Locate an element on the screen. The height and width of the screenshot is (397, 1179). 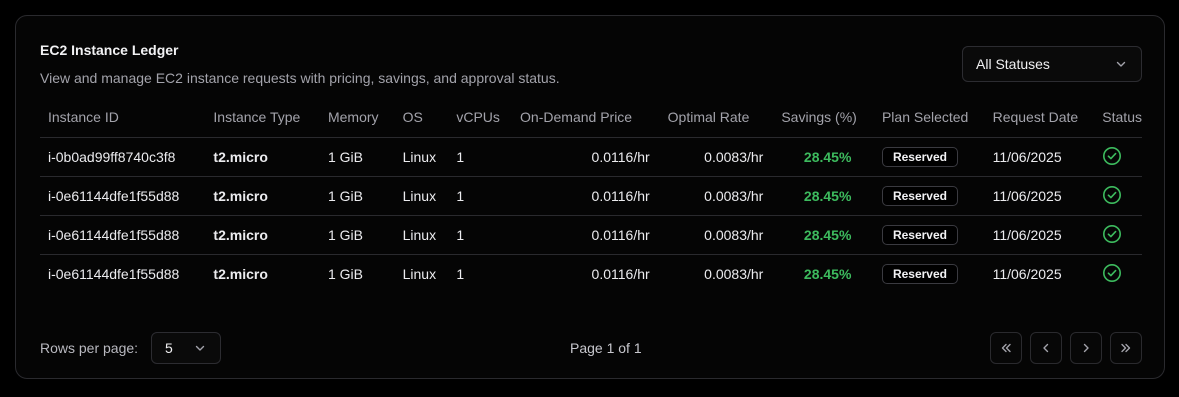
col-instance-id: Instance ID is located at coordinates (123, 117).